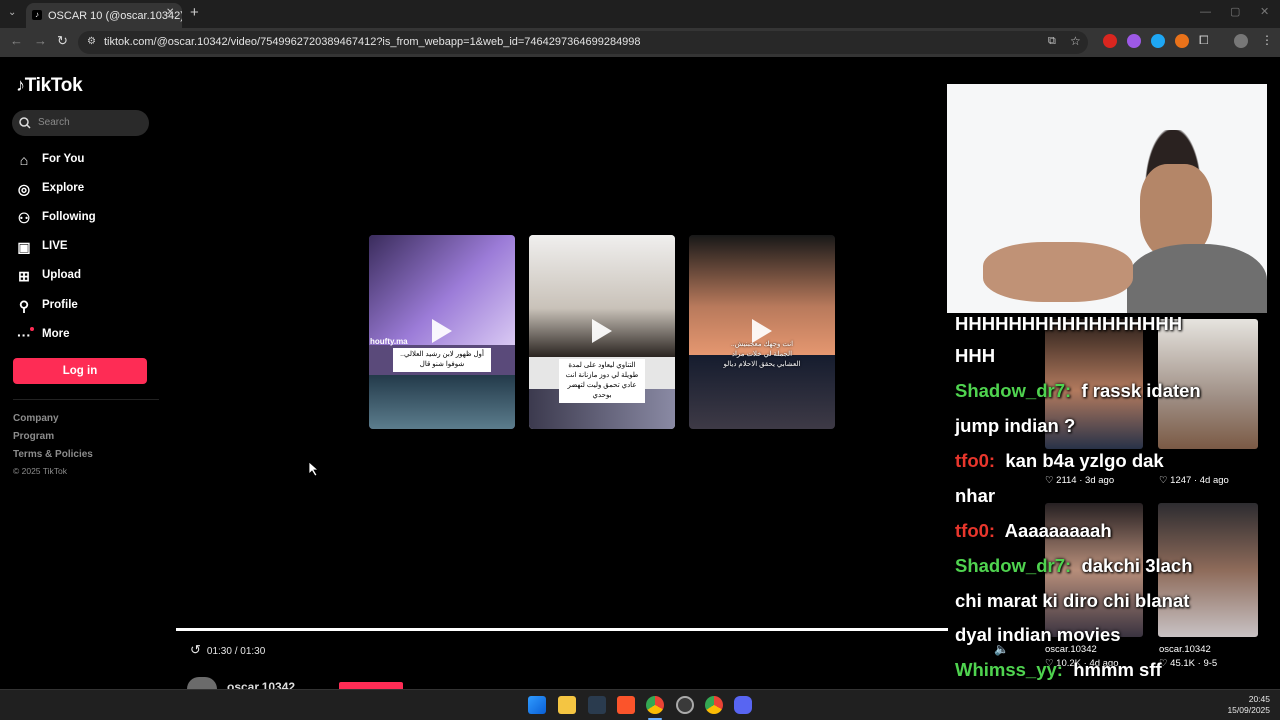 The width and height of the screenshot is (1280, 720). I want to click on chat-text: HHHHHHHHHHHHHHHHH, so click(1069, 323).